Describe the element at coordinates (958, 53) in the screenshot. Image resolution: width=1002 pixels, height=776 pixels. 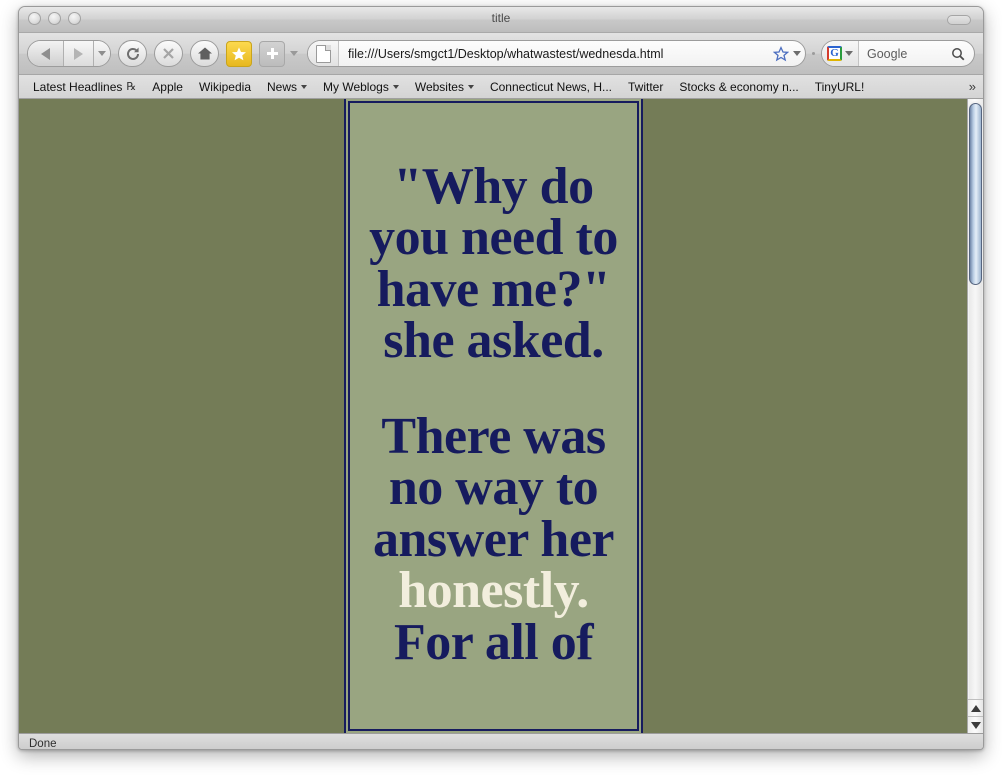
I see `search-icon` at that location.